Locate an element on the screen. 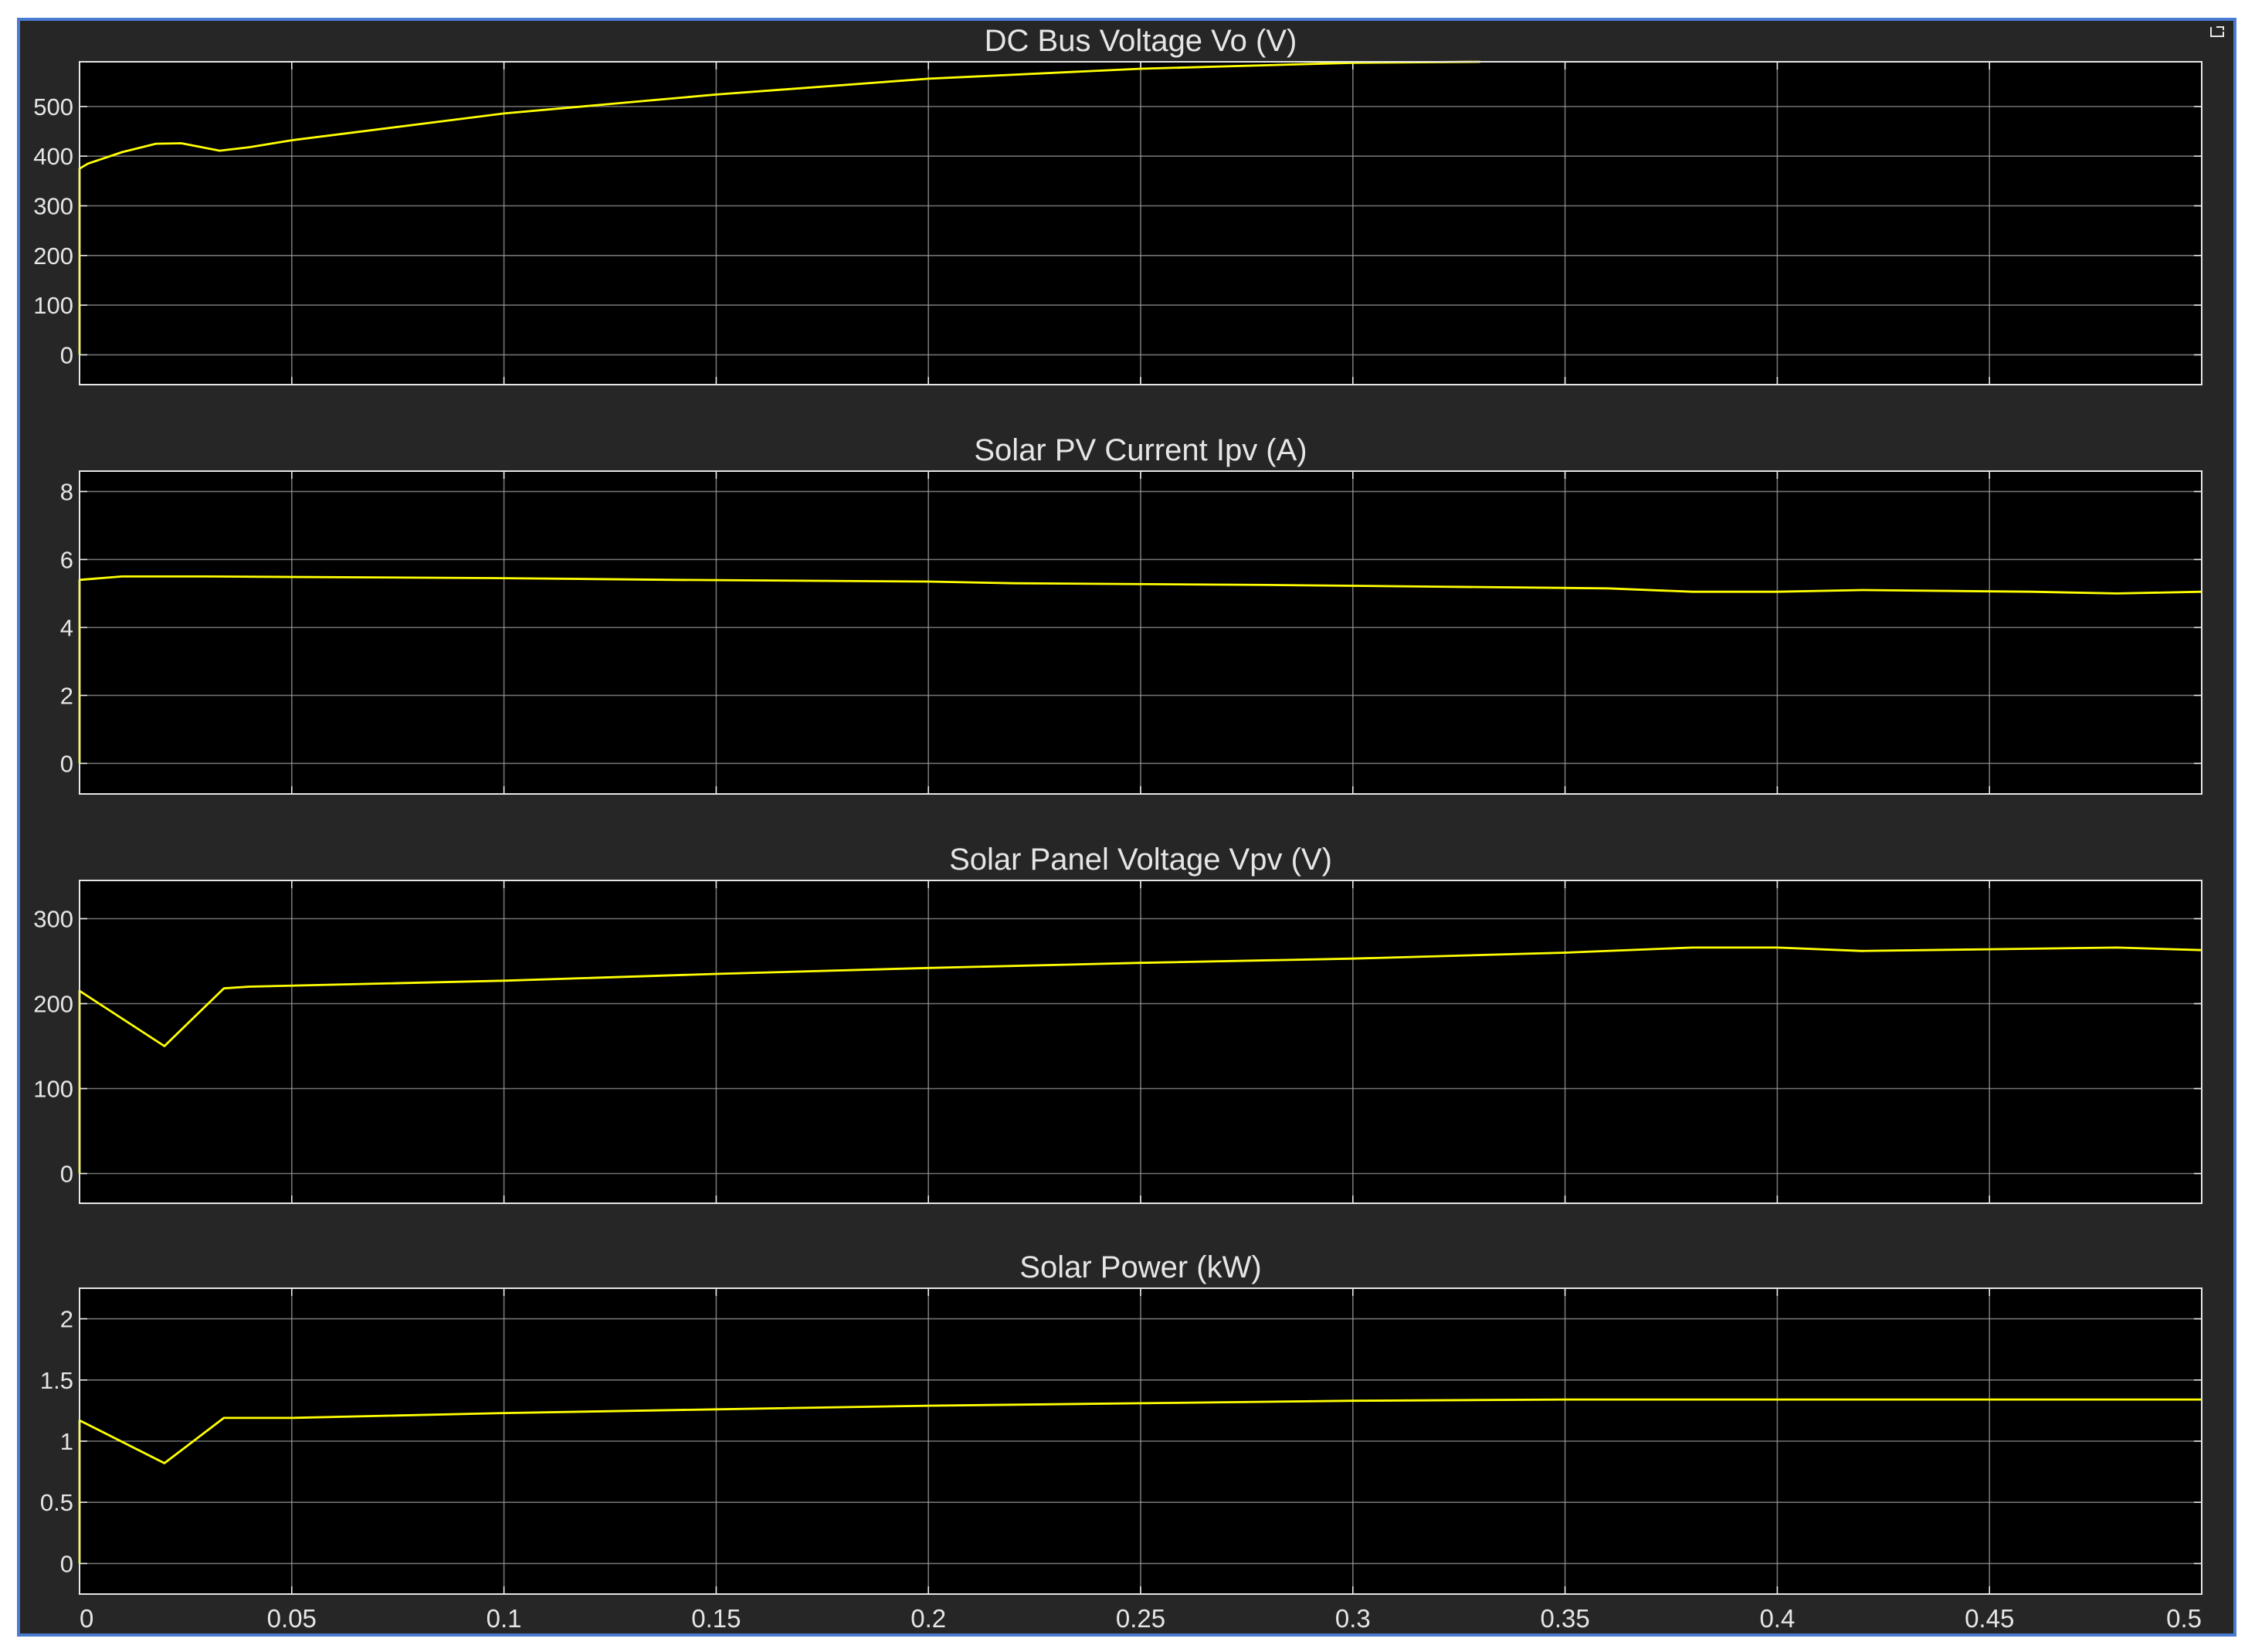  y-tick-label: 1.5 is located at coordinates (56, 1380).